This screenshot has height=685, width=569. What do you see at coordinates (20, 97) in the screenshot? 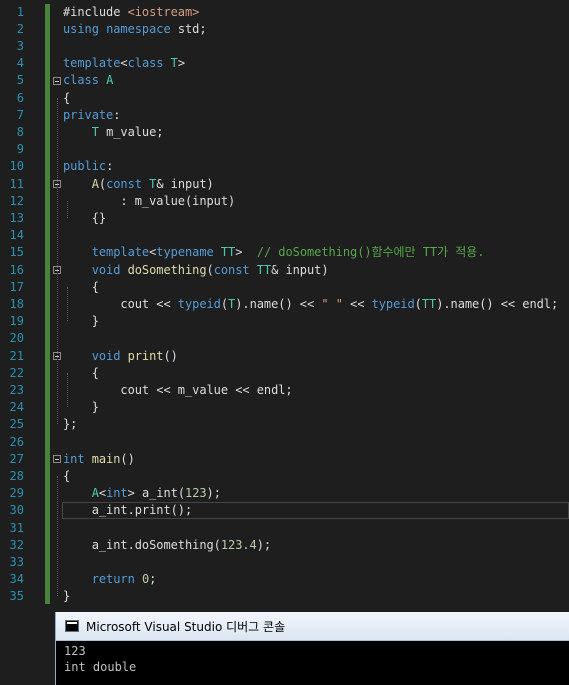
I see `line-number: 6` at bounding box center [20, 97].